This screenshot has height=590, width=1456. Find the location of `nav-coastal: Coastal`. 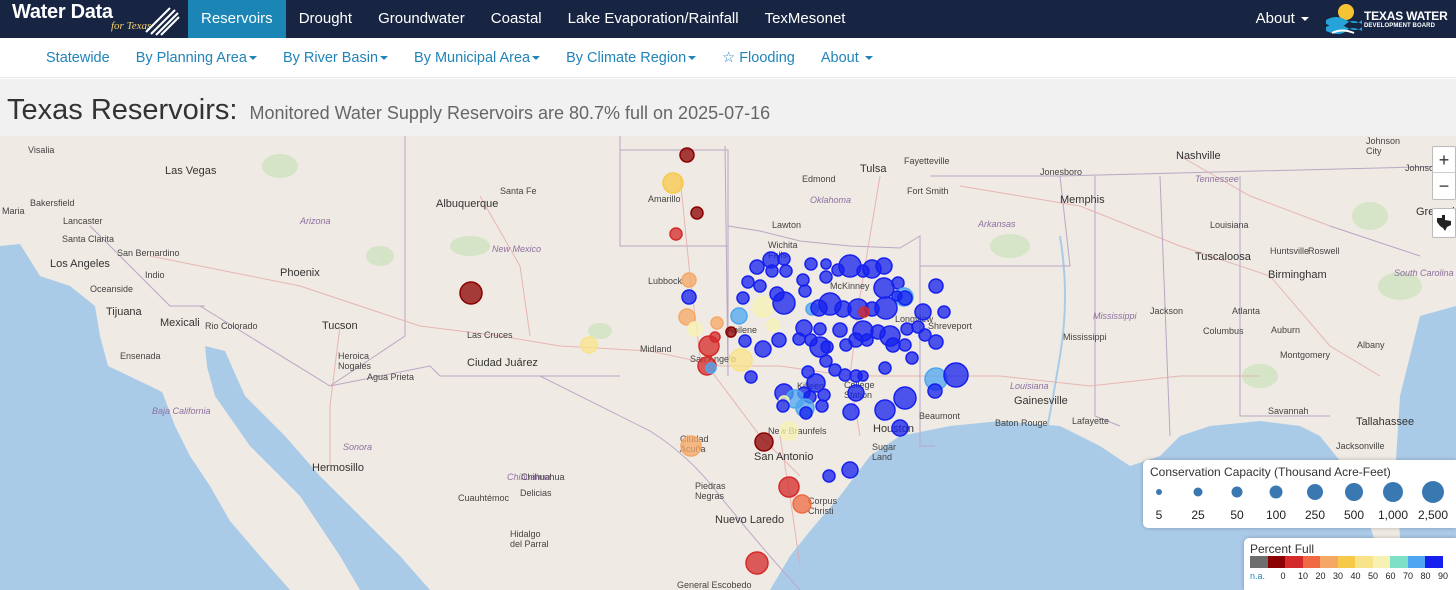

nav-coastal: Coastal is located at coordinates (516, 19).